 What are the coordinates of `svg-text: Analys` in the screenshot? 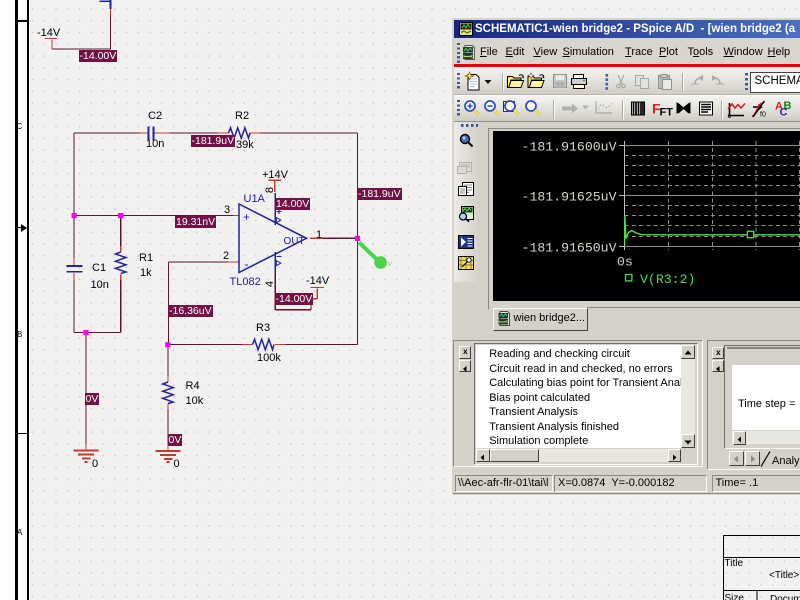 It's located at (786, 461).